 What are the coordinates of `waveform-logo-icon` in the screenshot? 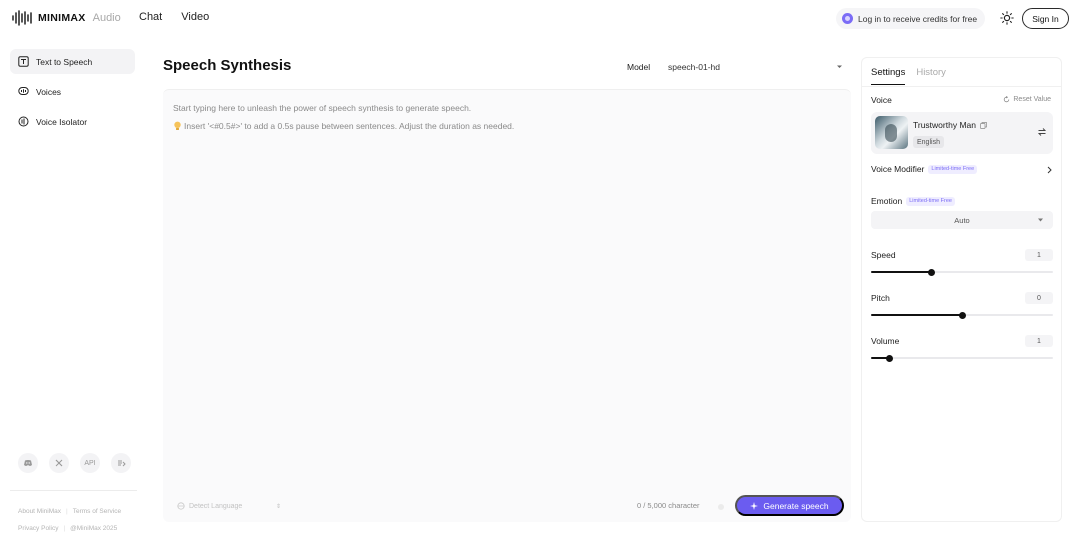 It's located at (22, 18).